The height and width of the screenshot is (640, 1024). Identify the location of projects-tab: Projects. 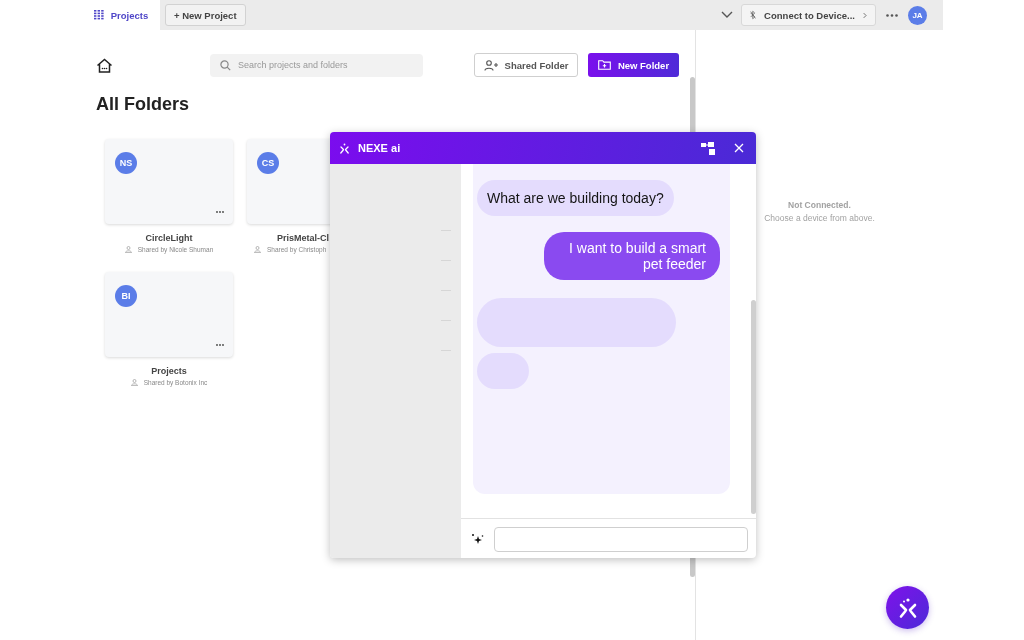
(121, 15).